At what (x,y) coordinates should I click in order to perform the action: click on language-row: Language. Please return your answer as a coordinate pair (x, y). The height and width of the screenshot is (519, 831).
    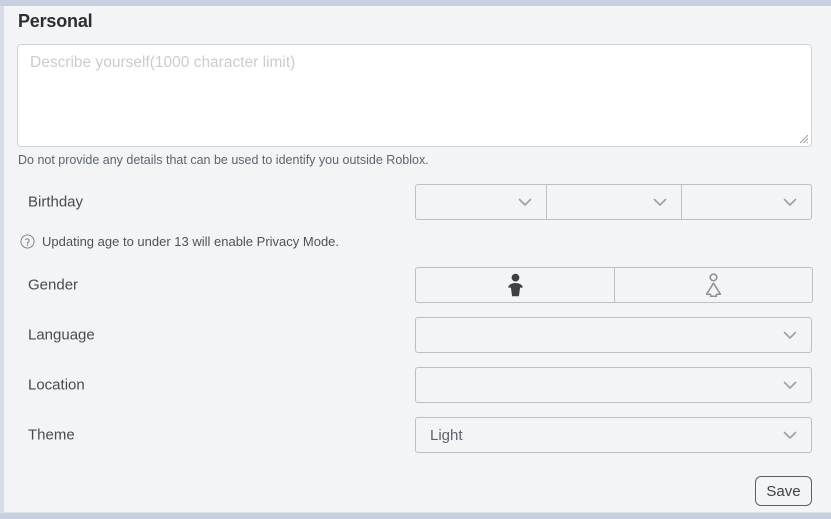
    Looking at the image, I should click on (417, 335).